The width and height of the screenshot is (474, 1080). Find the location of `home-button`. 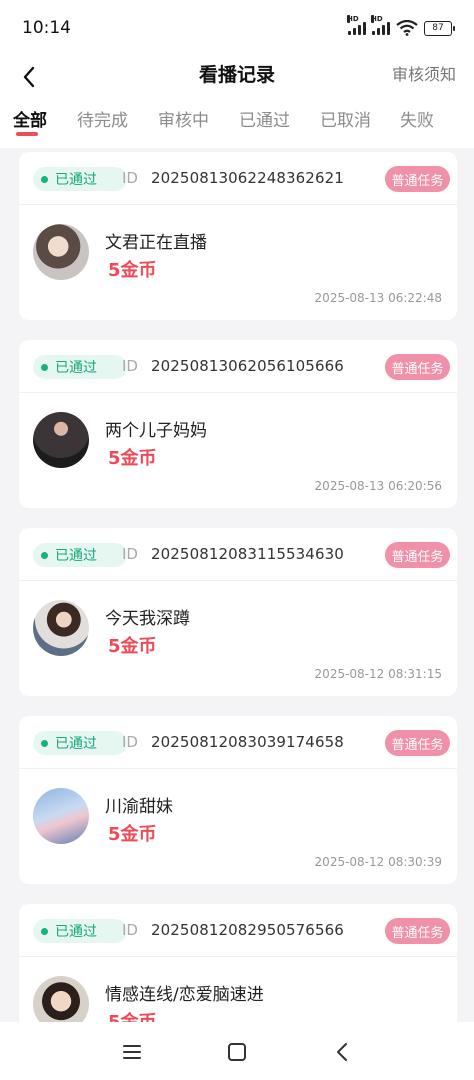

home-button is located at coordinates (237, 1052).